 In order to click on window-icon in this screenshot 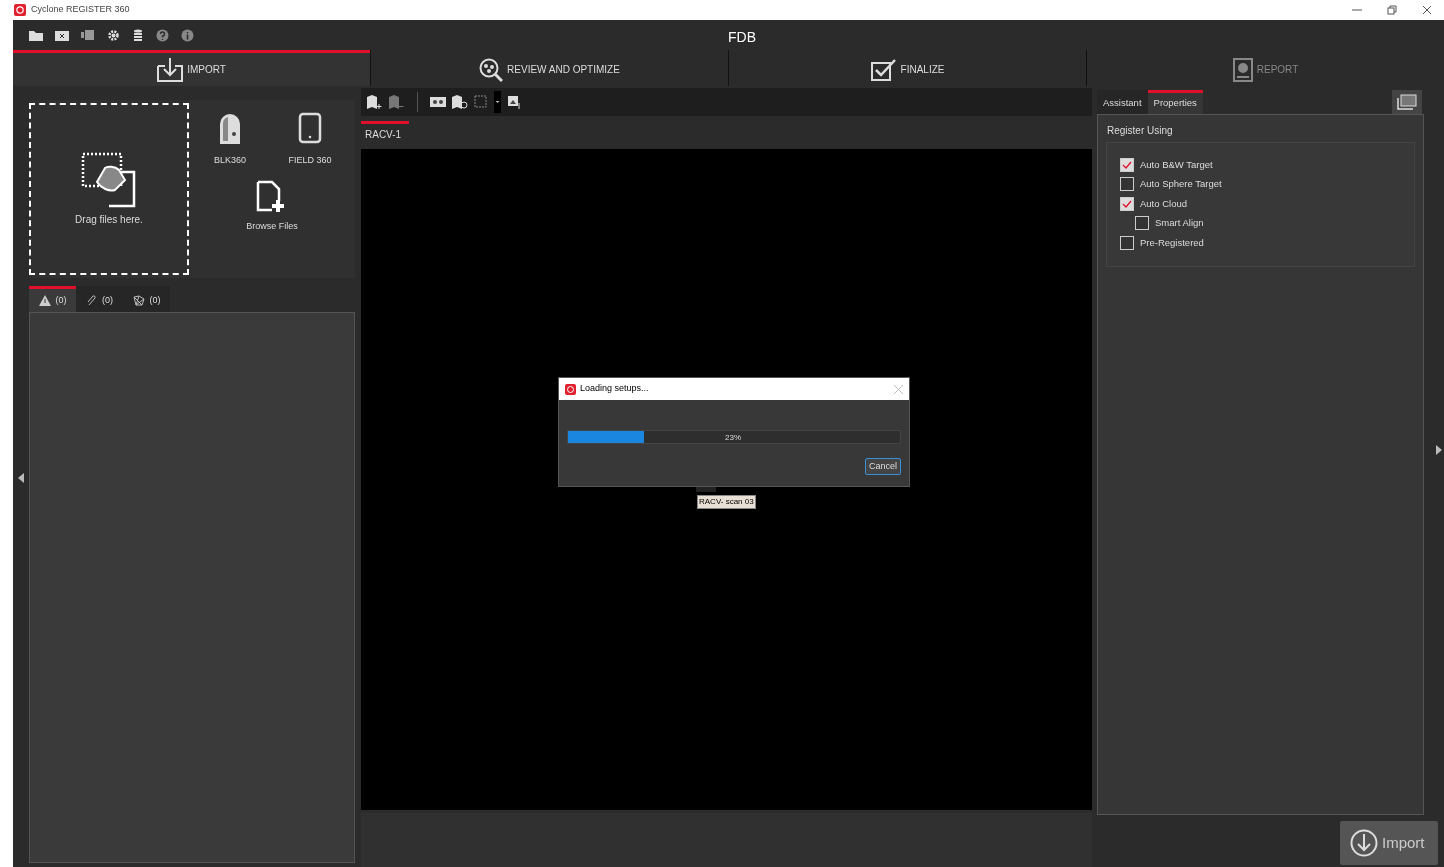, I will do `click(1407, 102)`.